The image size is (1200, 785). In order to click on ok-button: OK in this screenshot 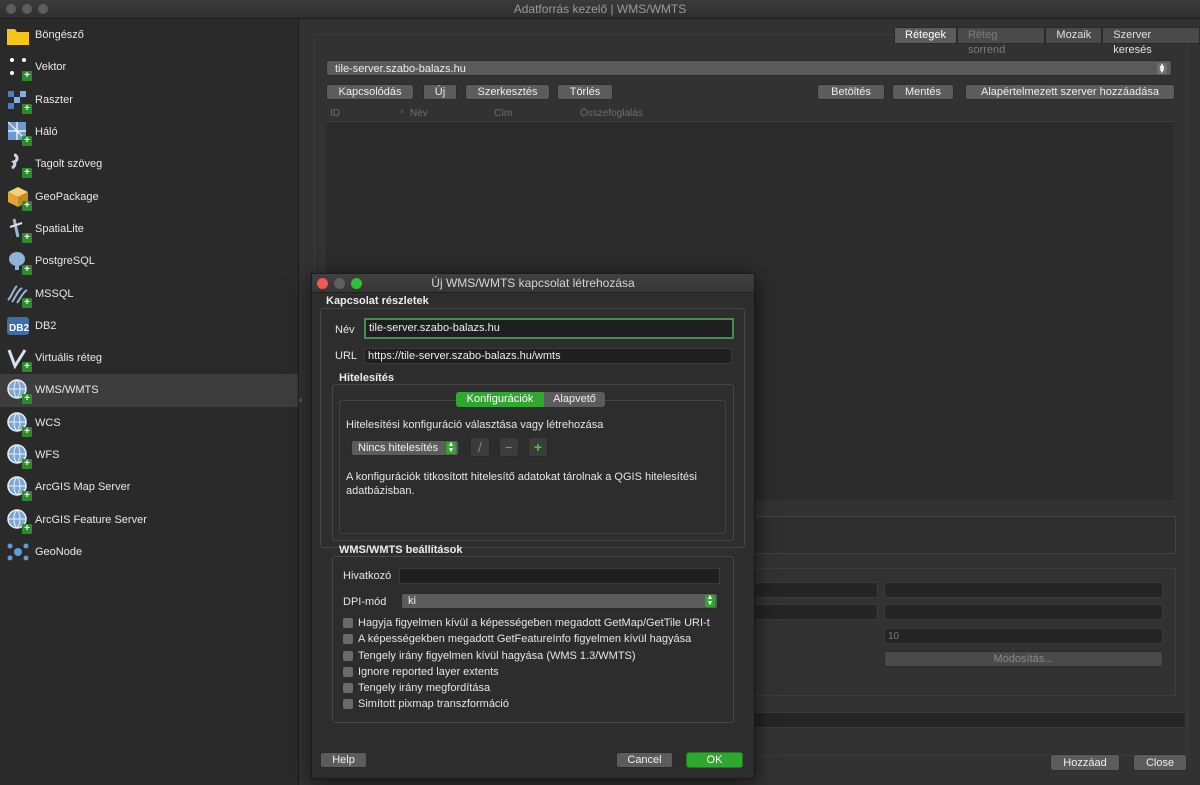, I will do `click(714, 760)`.